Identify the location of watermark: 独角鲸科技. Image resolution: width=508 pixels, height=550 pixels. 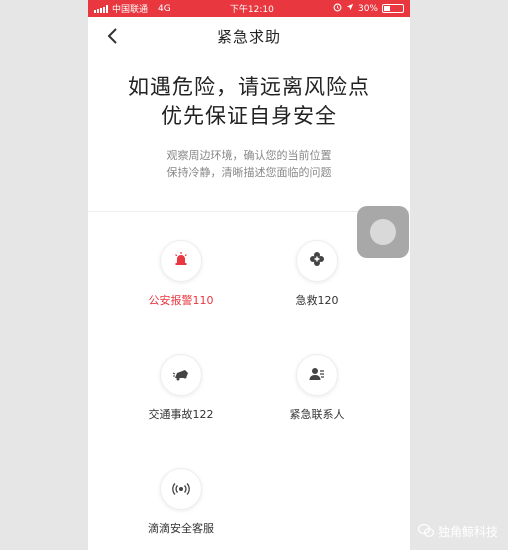
(457, 531).